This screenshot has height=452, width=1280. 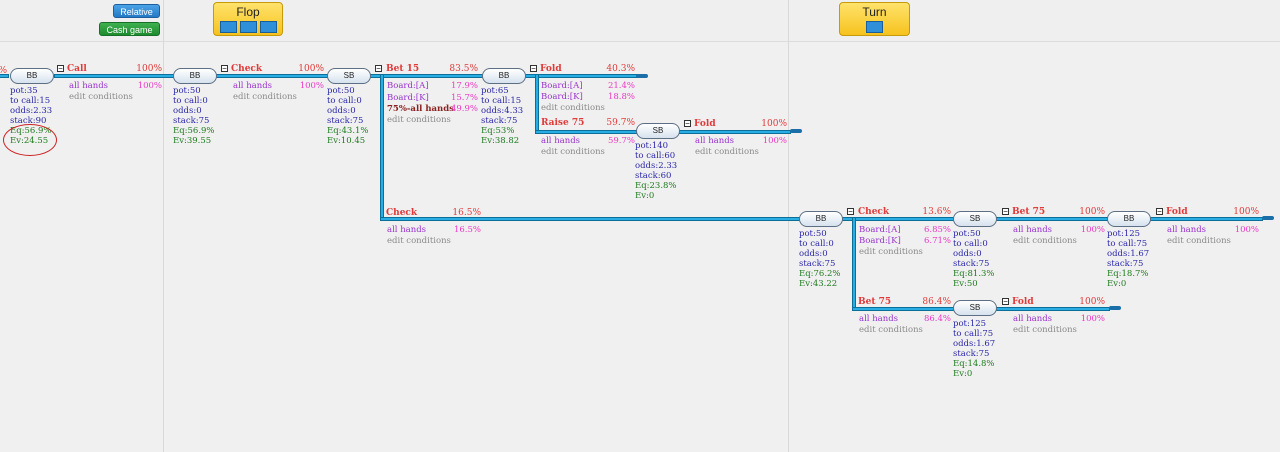 What do you see at coordinates (341, 111) in the screenshot?
I see `odds-stat: odds:0` at bounding box center [341, 111].